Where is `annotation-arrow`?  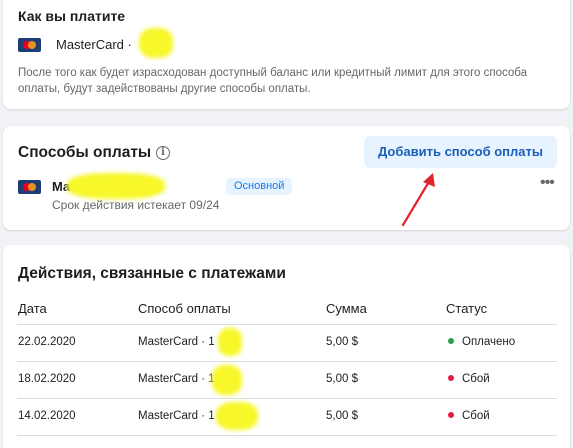
annotation-arrow is located at coordinates (418, 200).